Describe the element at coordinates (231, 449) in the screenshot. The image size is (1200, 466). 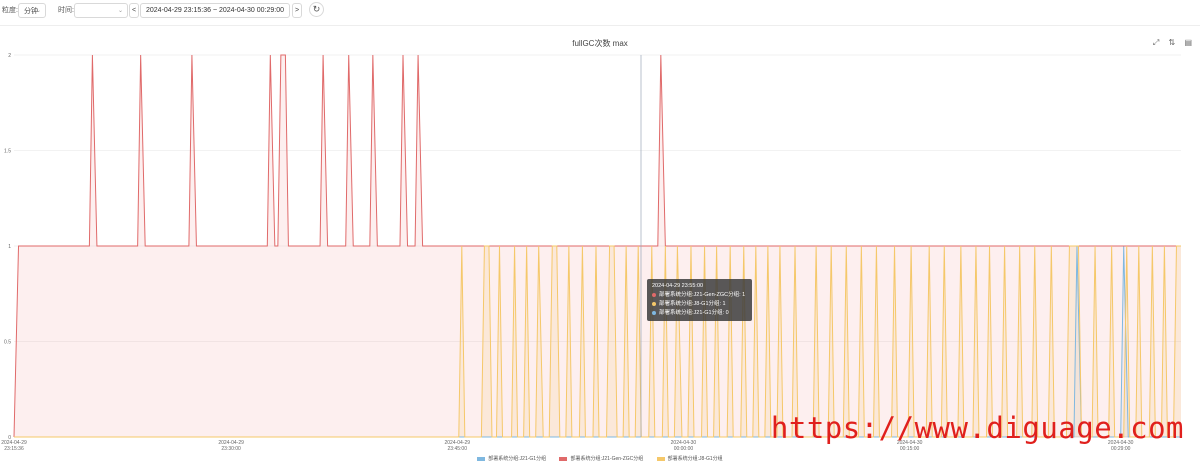
I see `x-tick-label: 23:30:00` at that location.